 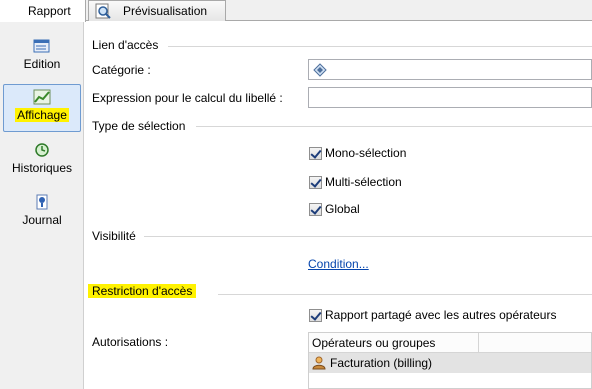 What do you see at coordinates (125, 45) in the screenshot?
I see `section-title-lien-acces: Lien d'accès` at bounding box center [125, 45].